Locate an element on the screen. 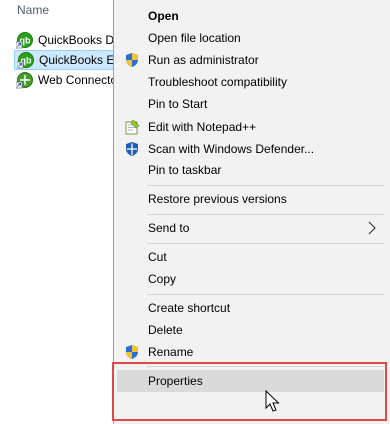 This screenshot has width=390, height=424. menu-item-troubleshoot-compatibility: Troubleshoot compatibility is located at coordinates (253, 82).